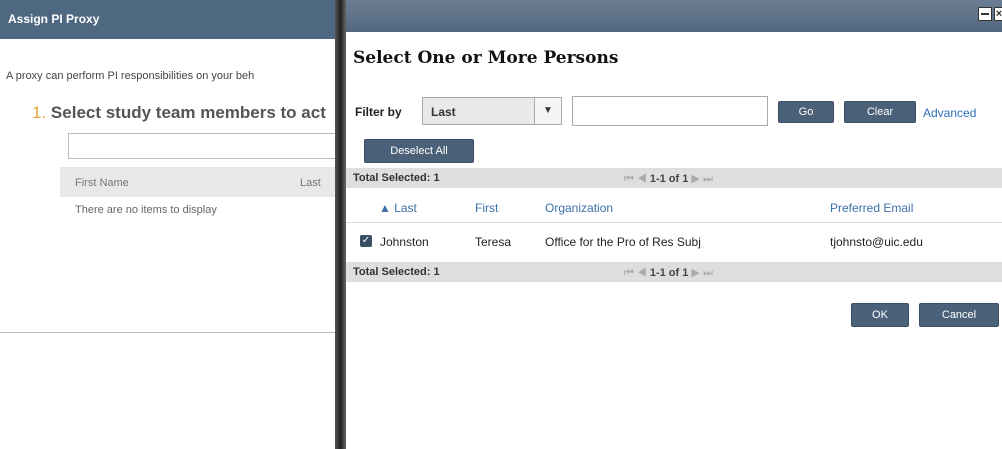  Describe the element at coordinates (579, 208) in the screenshot. I see `column-header-organization: Organization` at that location.